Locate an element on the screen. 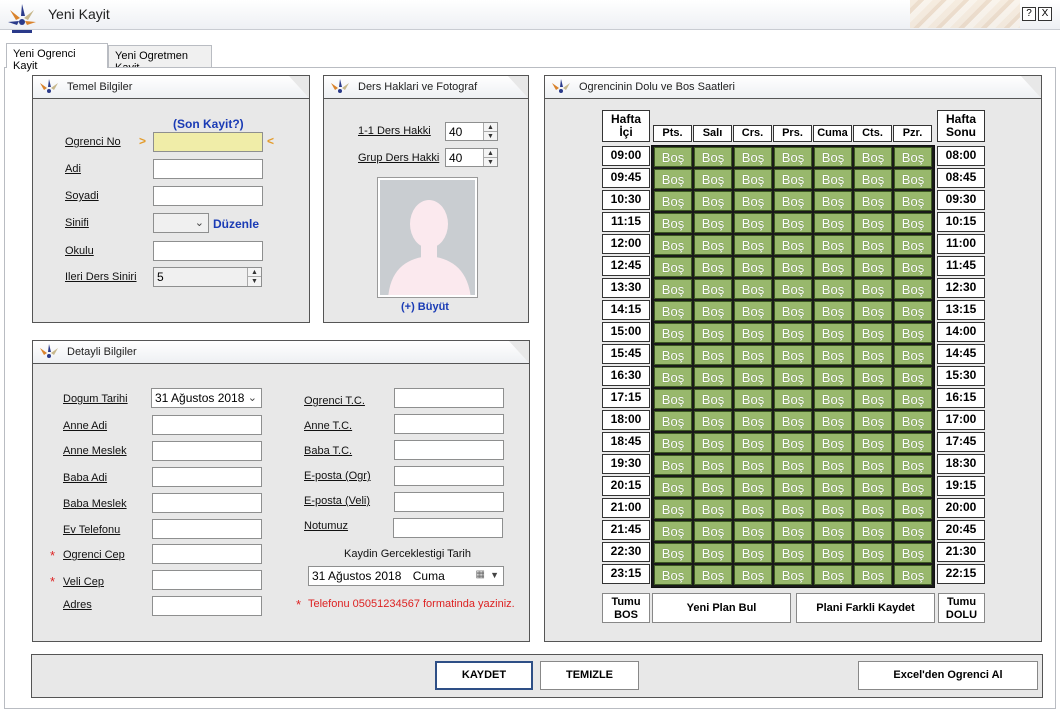 The width and height of the screenshot is (1060, 713). eposta-ogr-input is located at coordinates (449, 476).